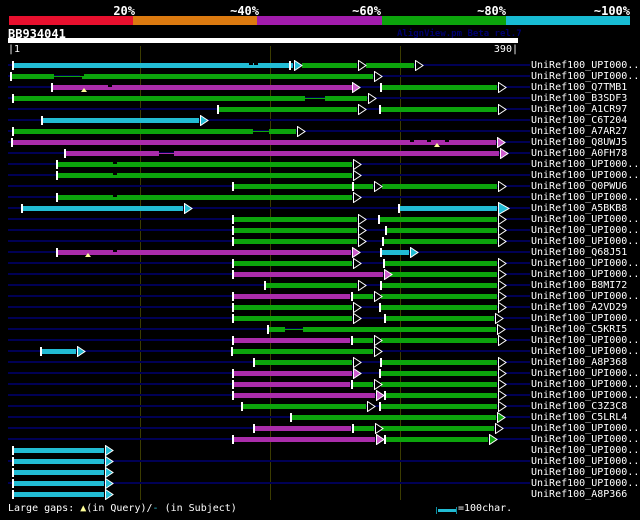  I want to click on subject-label: UniRef100_A0FH78, so click(579, 153).